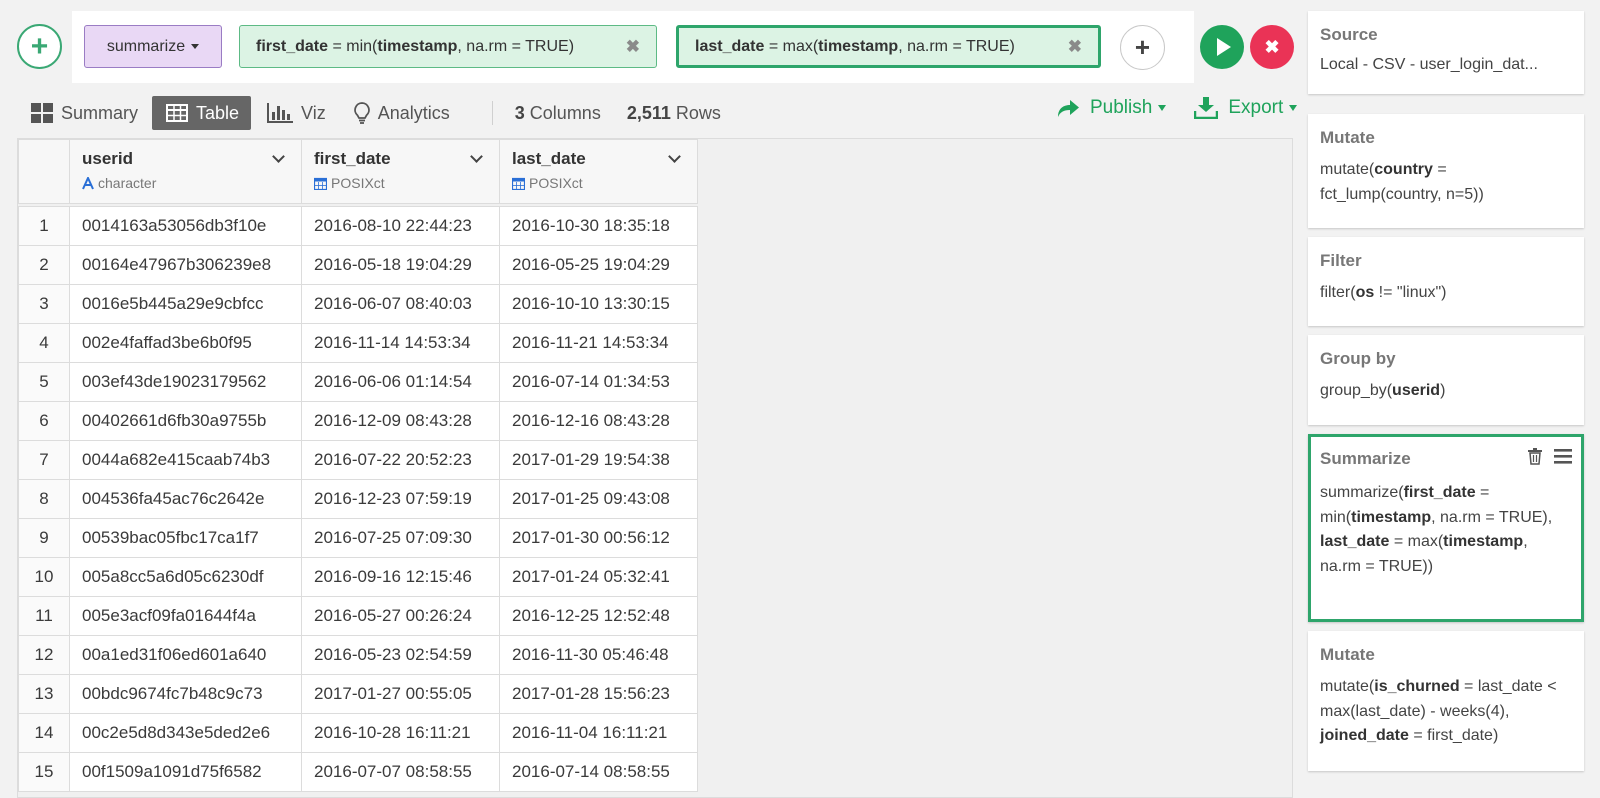  What do you see at coordinates (39, 46) in the screenshot?
I see `add-step-button: +` at bounding box center [39, 46].